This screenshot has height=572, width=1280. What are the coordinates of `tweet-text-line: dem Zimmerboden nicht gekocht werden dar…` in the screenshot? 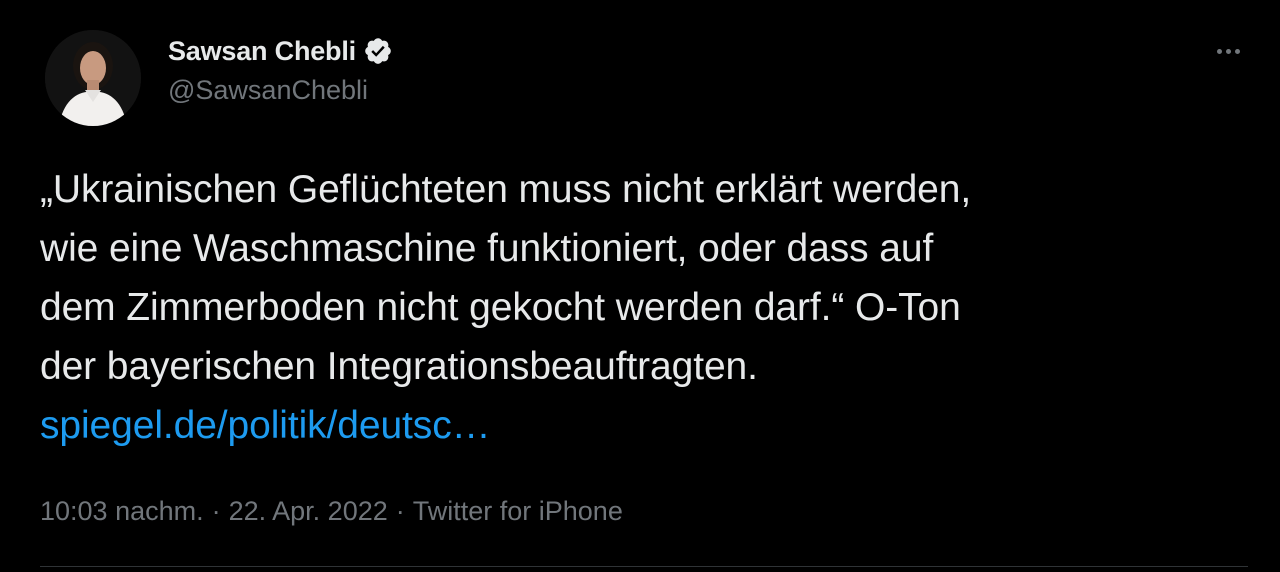 It's located at (500, 307).